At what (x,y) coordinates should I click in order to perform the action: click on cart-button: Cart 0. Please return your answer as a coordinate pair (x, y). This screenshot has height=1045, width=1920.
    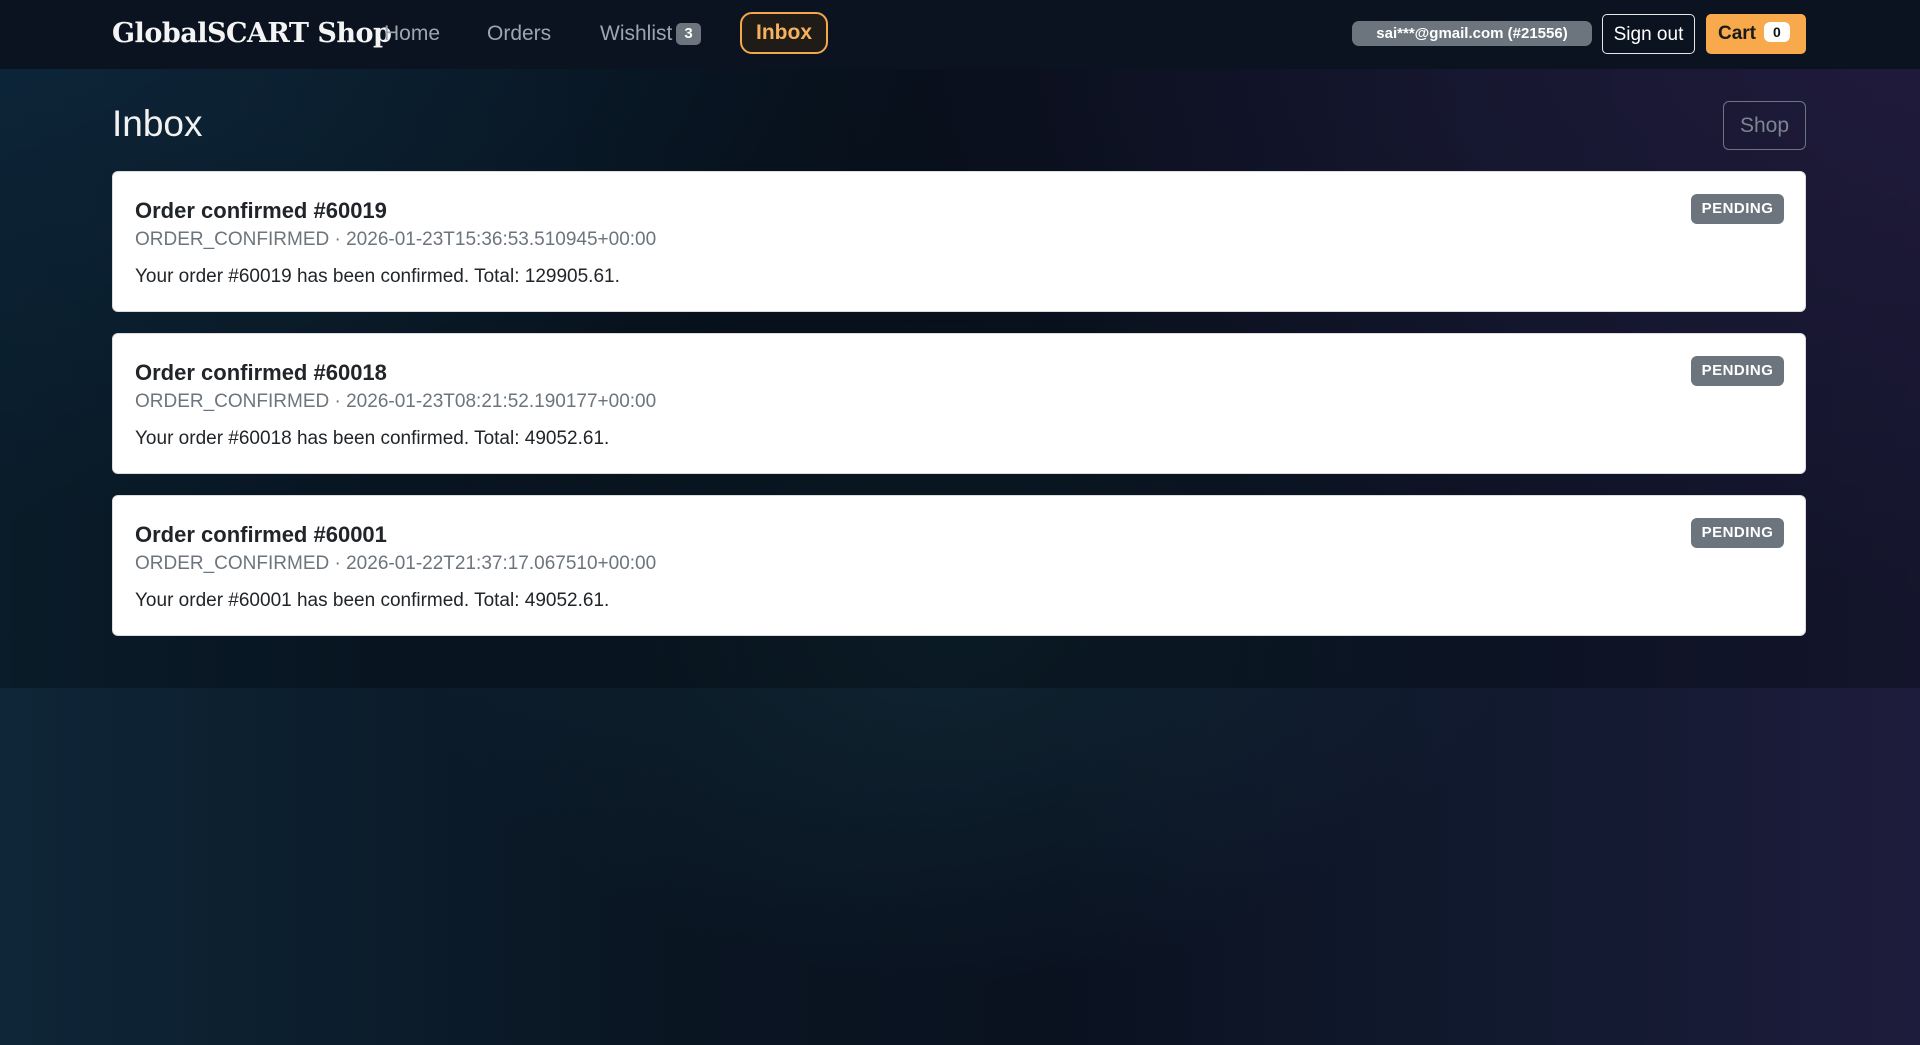
    Looking at the image, I should click on (1756, 34).